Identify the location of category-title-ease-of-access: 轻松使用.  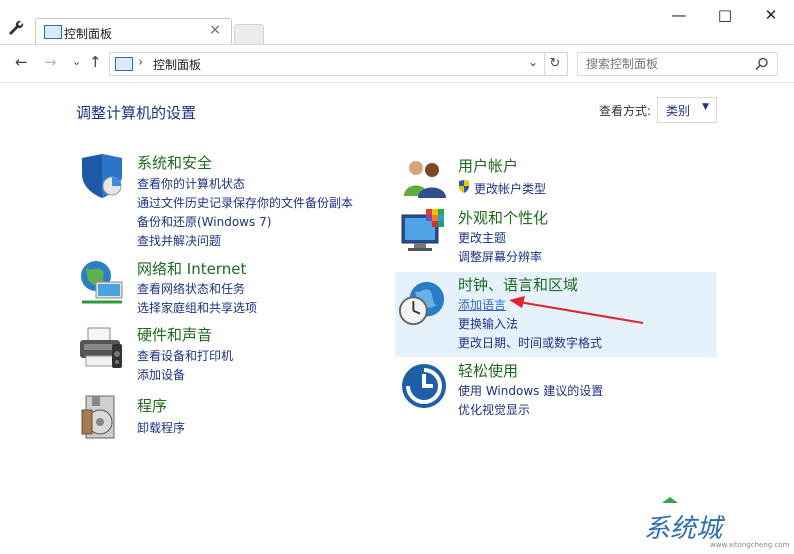
(488, 370).